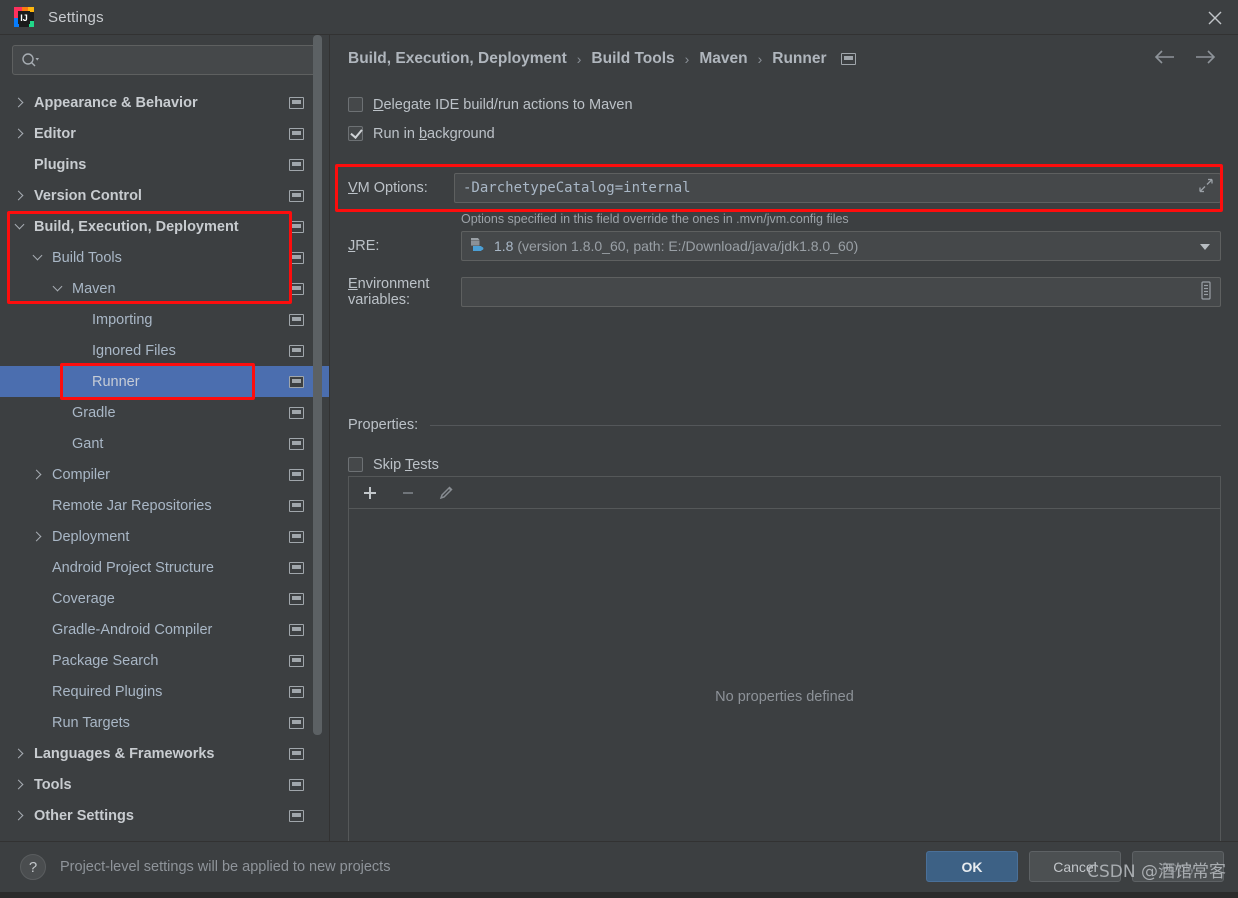 This screenshot has height=898, width=1238. What do you see at coordinates (408, 493) in the screenshot?
I see `remove-property-button` at bounding box center [408, 493].